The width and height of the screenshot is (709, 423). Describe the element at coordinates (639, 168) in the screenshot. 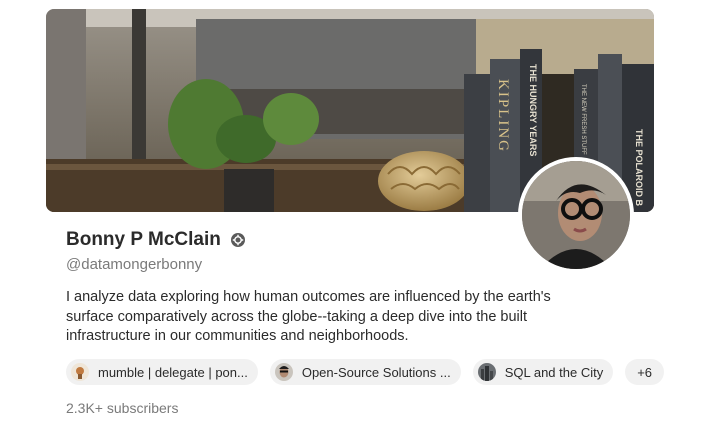

I see `book-polaroid-title: THE POLAROID B` at that location.